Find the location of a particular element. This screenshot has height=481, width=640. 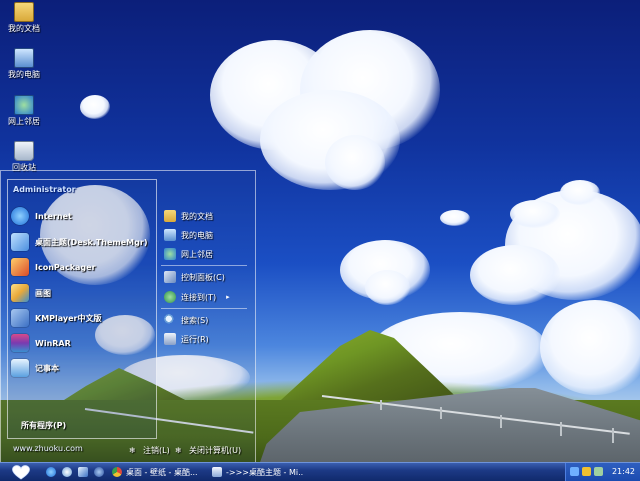

menu-item-network-places: 网上邻居 is located at coordinates (188, 254).